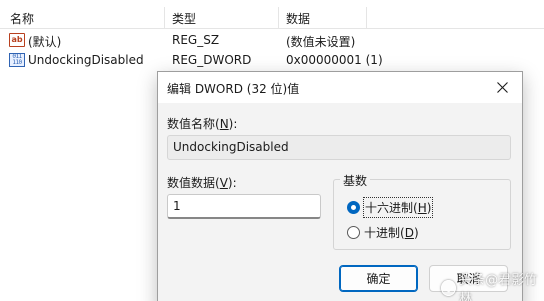 The width and height of the screenshot is (544, 301). Describe the element at coordinates (202, 183) in the screenshot. I see `value-data-label: 数值数据(V):` at that location.